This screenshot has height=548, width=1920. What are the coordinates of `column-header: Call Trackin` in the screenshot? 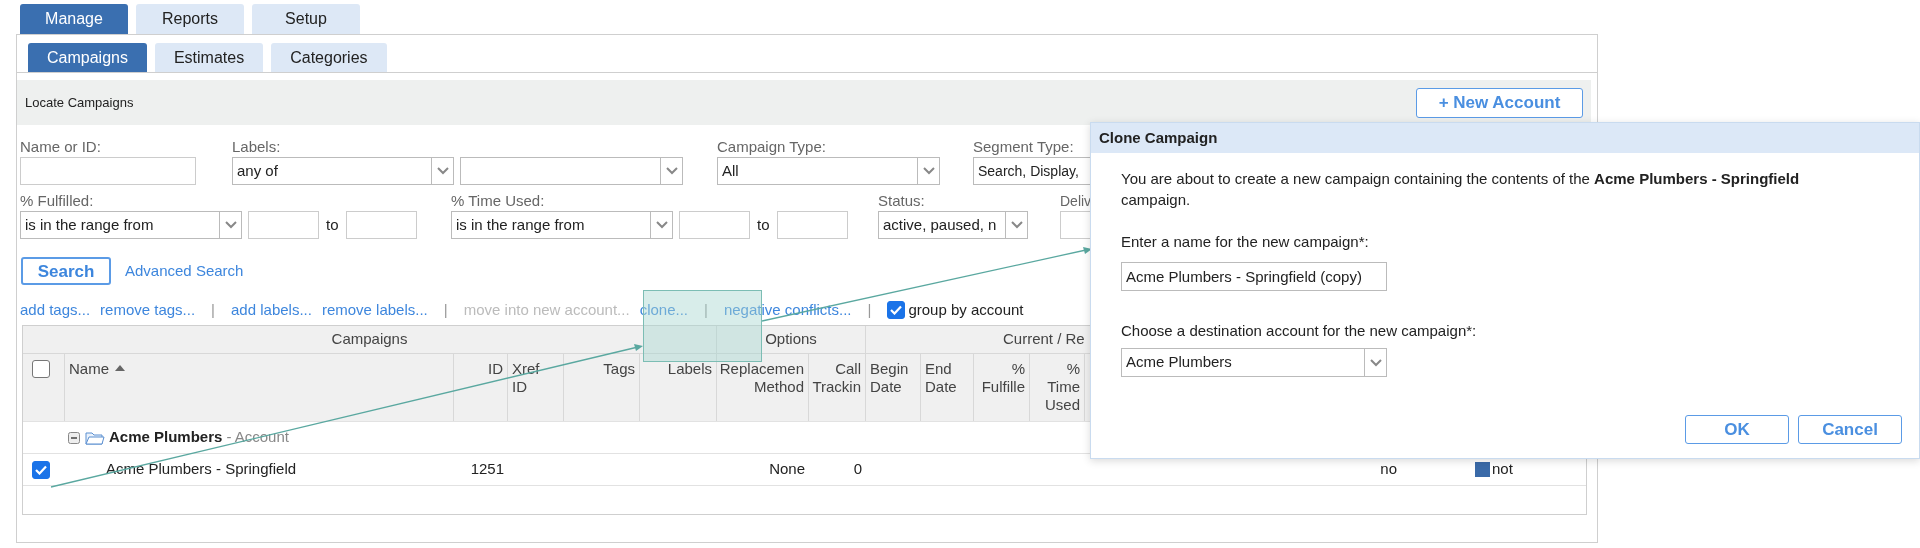 It's located at (836, 378).